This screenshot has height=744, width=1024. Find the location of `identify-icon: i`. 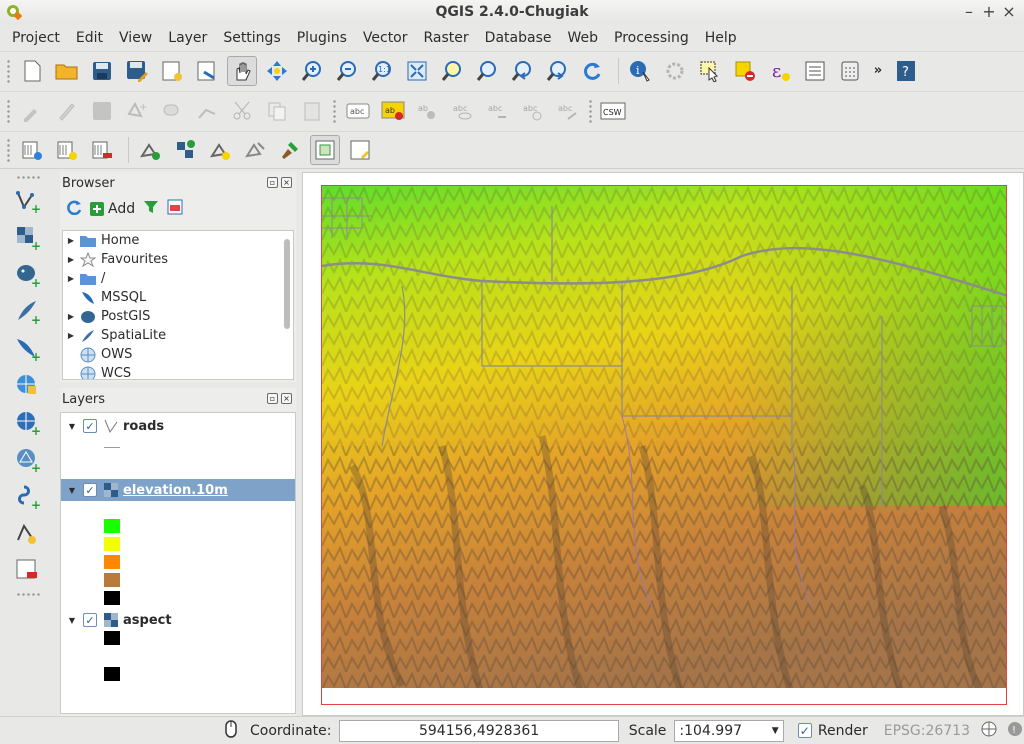

identify-icon: i is located at coordinates (640, 71).